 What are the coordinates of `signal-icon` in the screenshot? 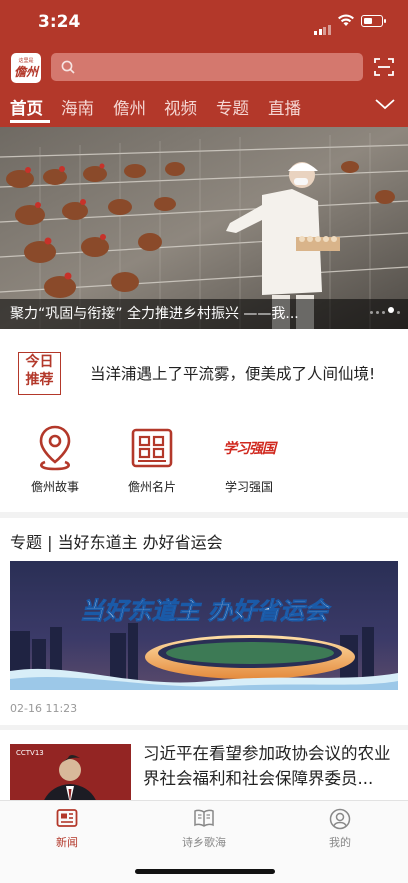 It's located at (323, 25).